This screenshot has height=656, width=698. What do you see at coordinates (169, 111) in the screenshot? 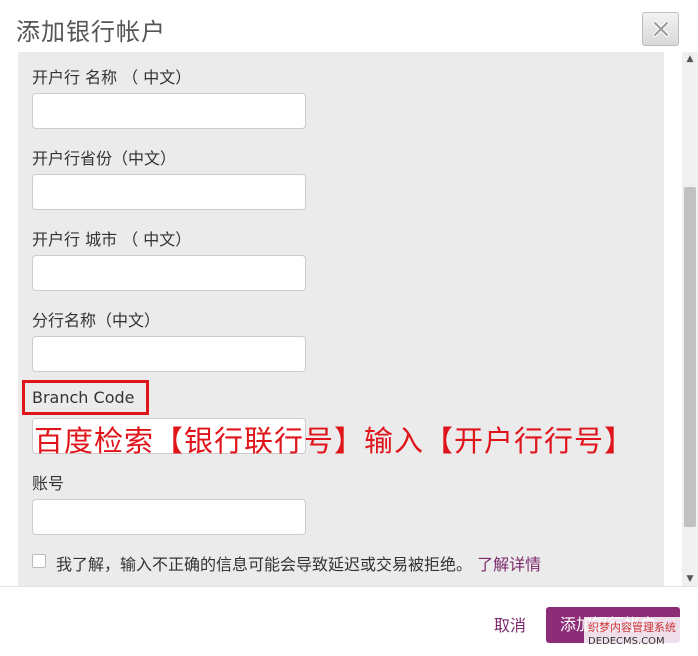
I see `bank-name-input` at bounding box center [169, 111].